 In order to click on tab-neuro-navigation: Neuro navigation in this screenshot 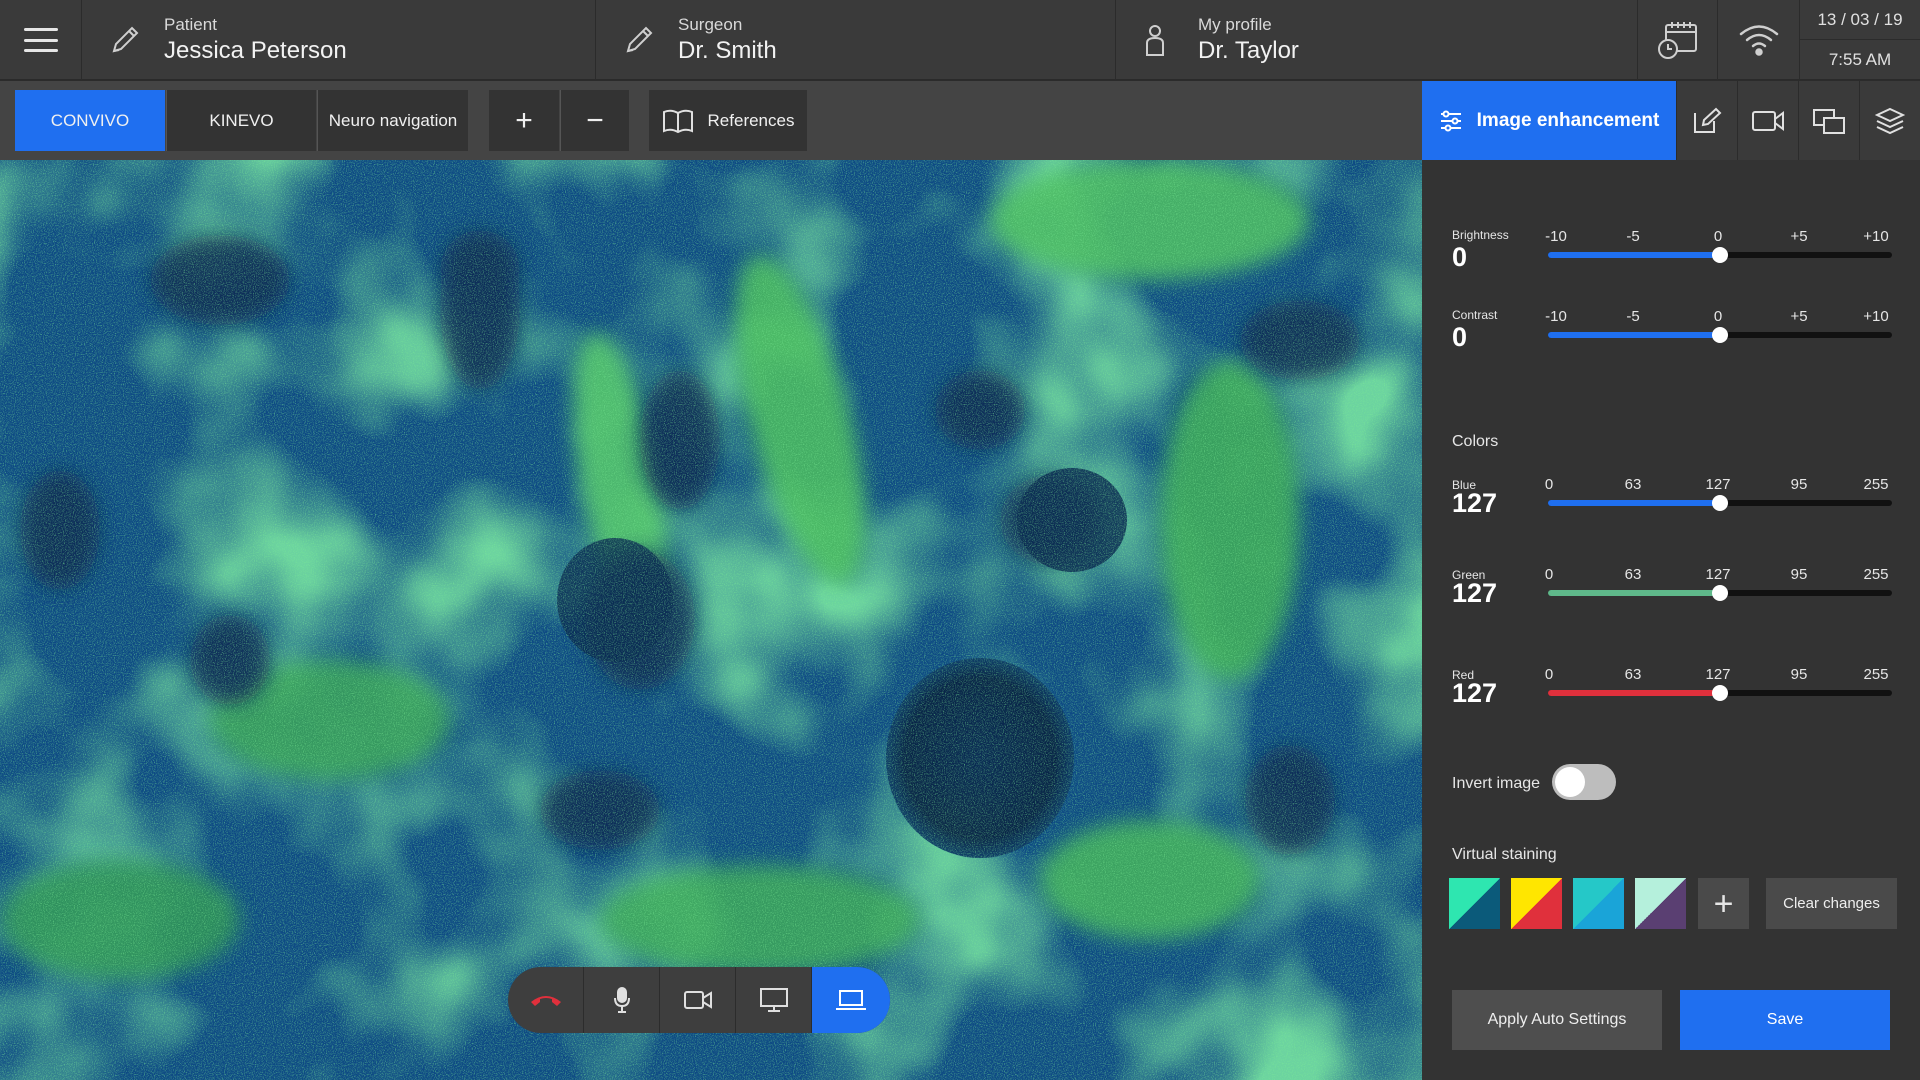, I will do `click(392, 120)`.